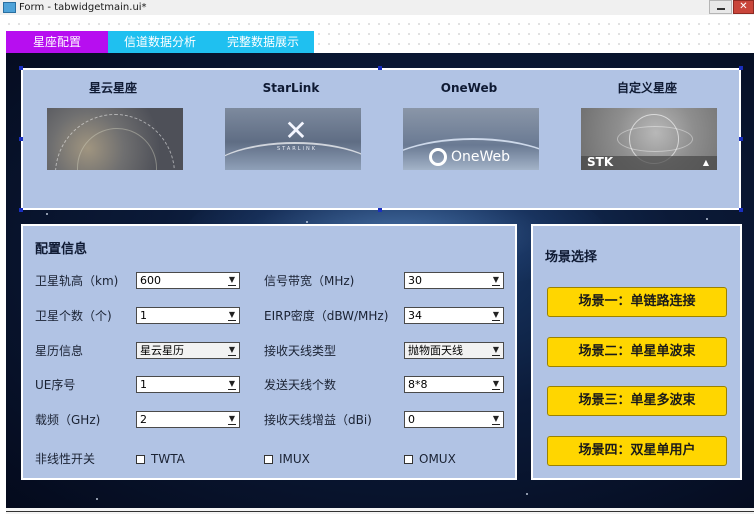 This screenshot has width=754, height=514. What do you see at coordinates (415, 280) in the screenshot?
I see `combo-value: 30` at bounding box center [415, 280].